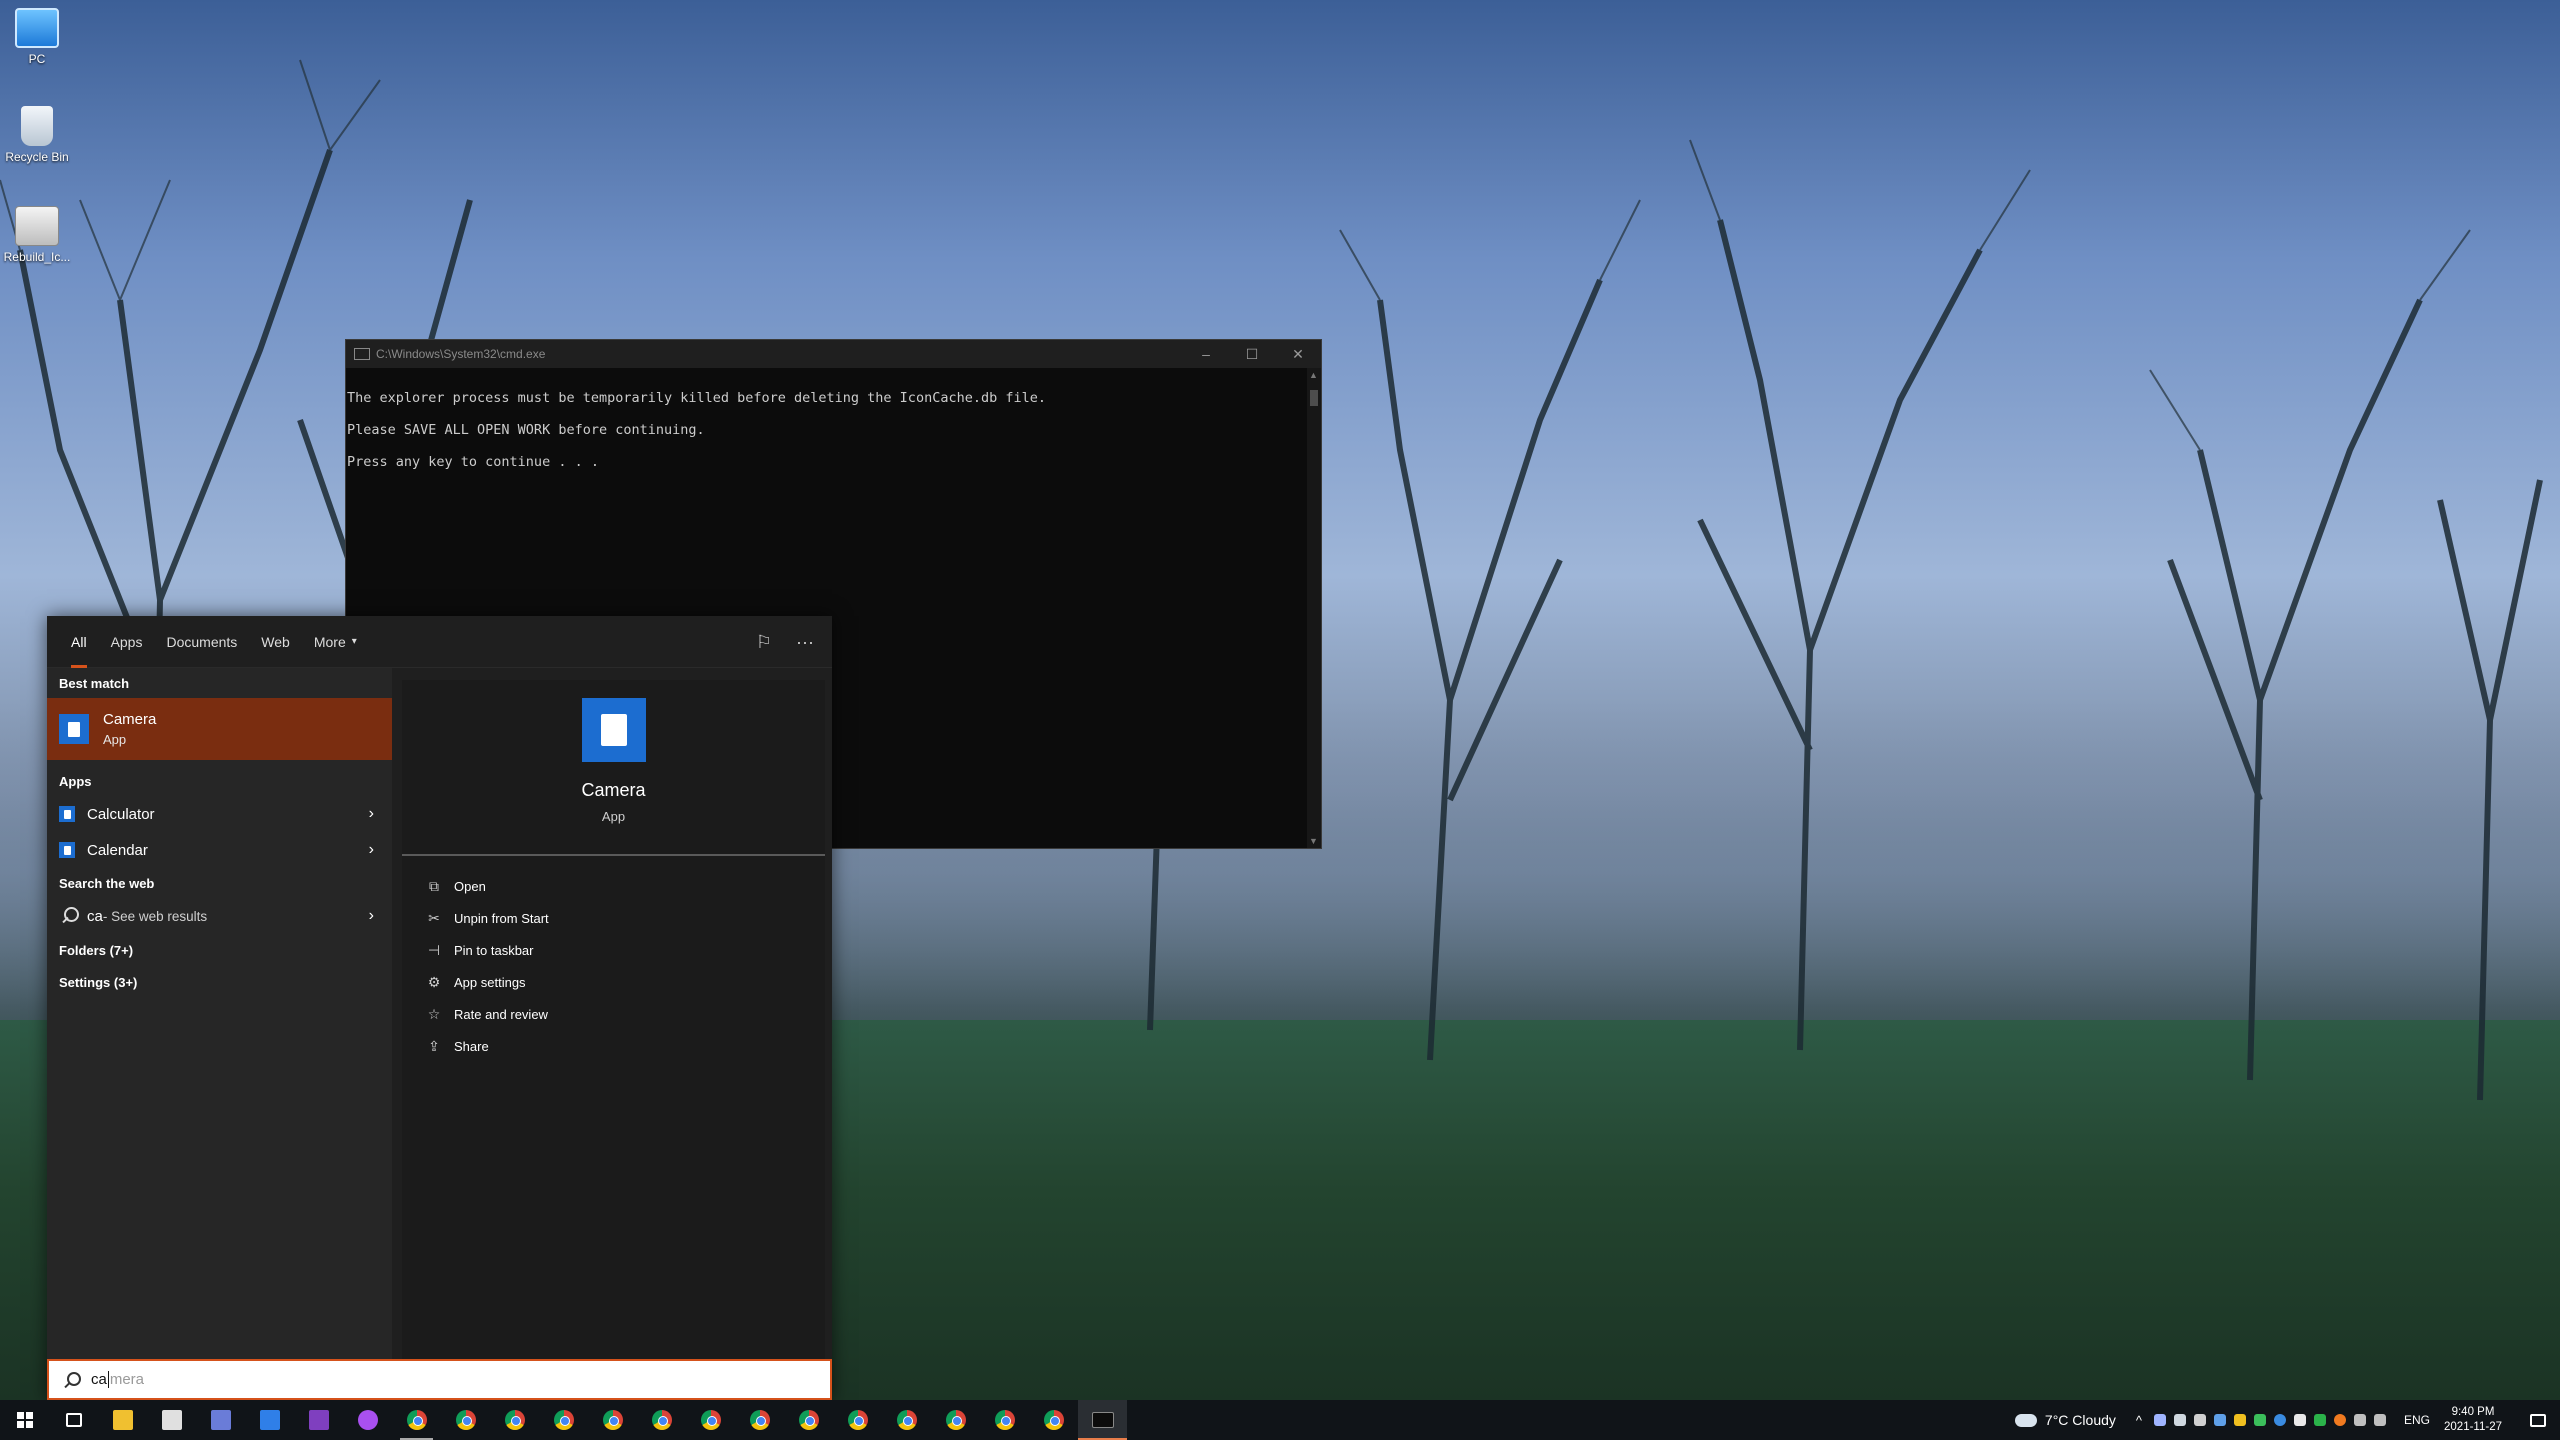  Describe the element at coordinates (1313, 841) in the screenshot. I see `scroll-down-icon: ▼` at that location.